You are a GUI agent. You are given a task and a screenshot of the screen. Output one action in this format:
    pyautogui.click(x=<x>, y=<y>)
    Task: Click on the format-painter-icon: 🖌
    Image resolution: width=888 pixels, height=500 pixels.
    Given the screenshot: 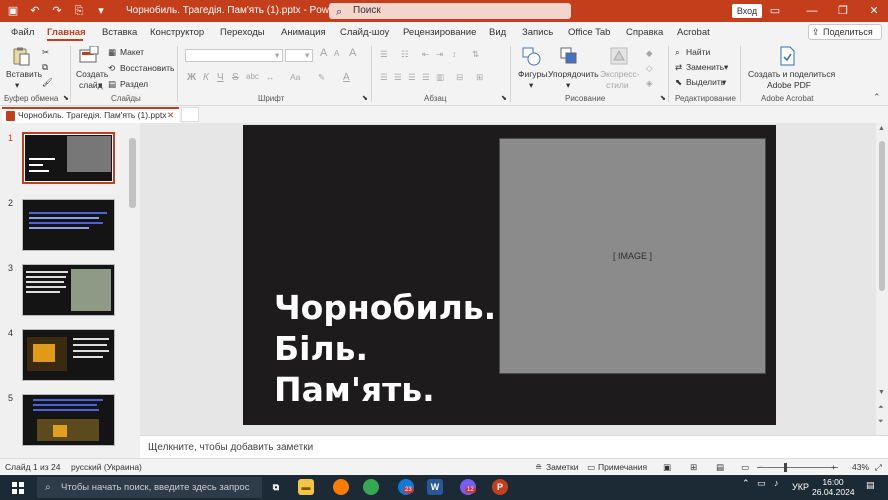 What is the action you would take?
    pyautogui.click(x=47, y=82)
    